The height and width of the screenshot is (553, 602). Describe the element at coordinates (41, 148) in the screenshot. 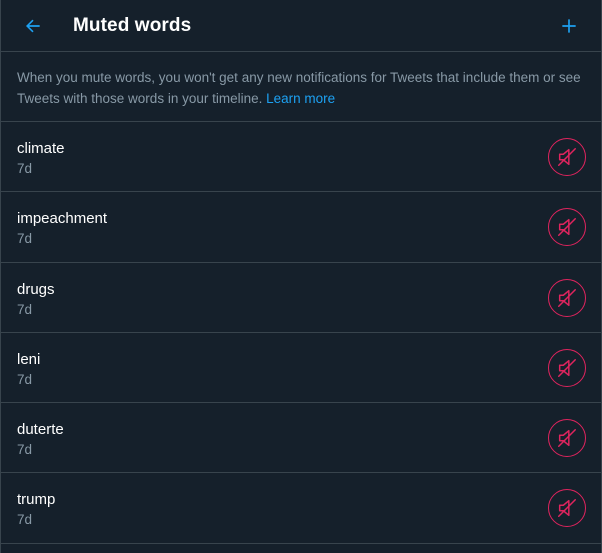

I see `muted-word-text: climate` at that location.